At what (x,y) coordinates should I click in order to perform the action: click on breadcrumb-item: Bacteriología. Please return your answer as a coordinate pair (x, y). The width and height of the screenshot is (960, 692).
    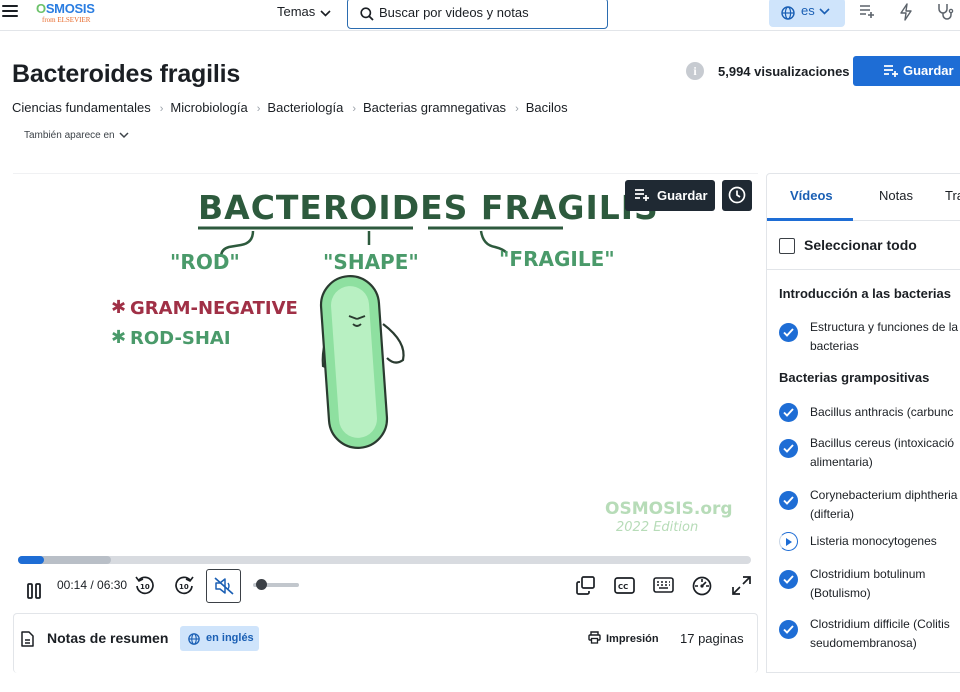
    Looking at the image, I should click on (305, 107).